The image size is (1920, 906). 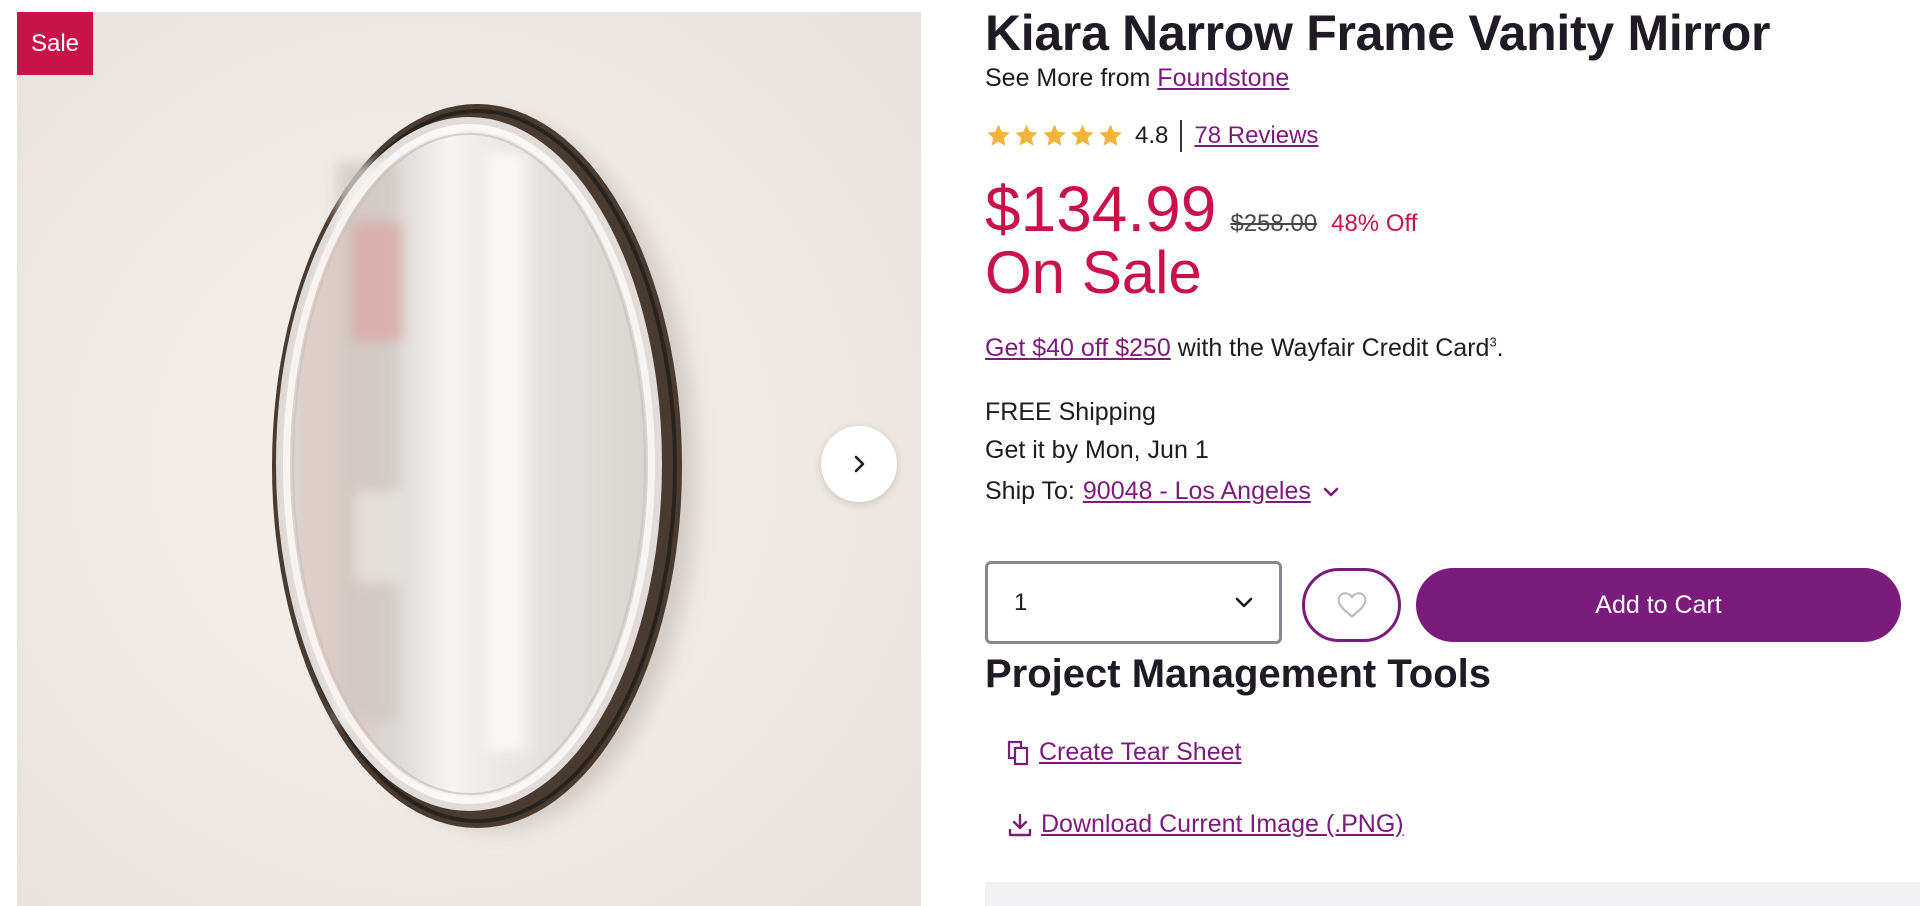 I want to click on rating-row: 4.8 78 Reviews, so click(x=1151, y=136).